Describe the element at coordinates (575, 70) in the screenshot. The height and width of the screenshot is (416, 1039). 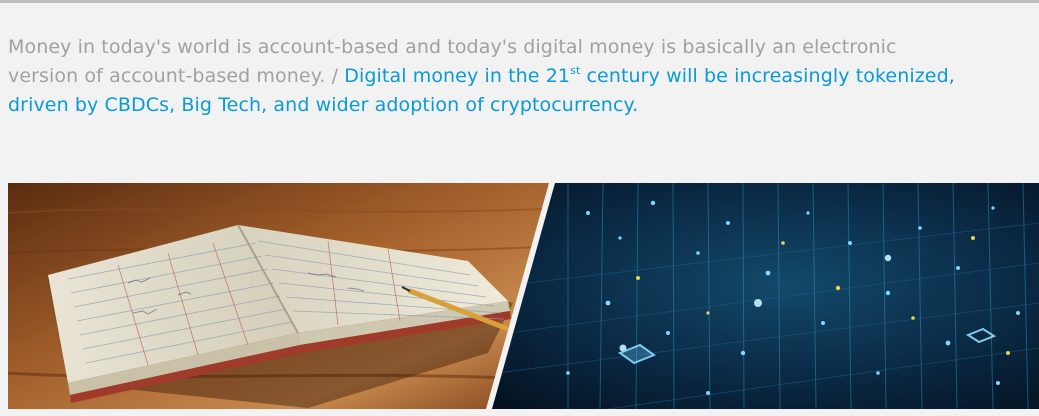
I see `caption-ordinal-suffix: st` at that location.